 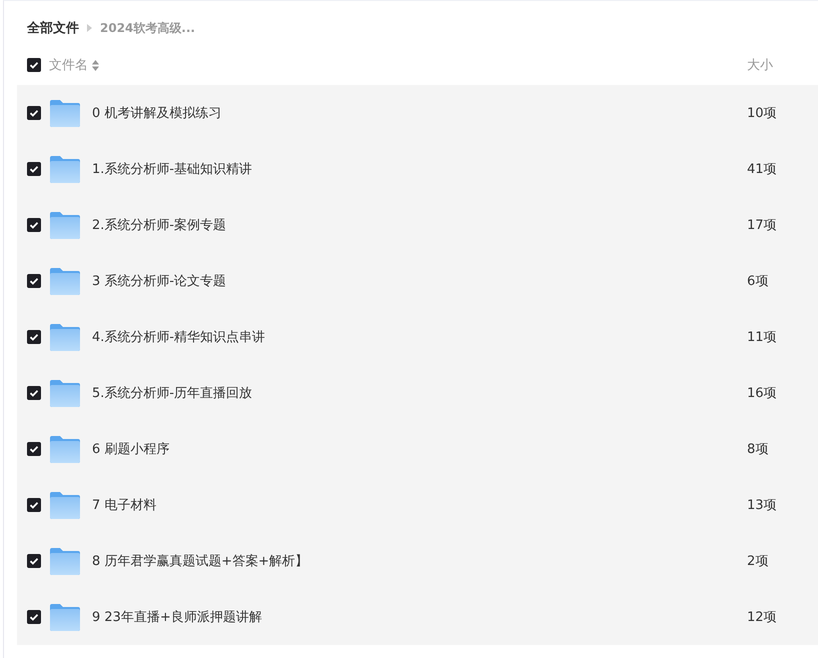 I want to click on item-count: 11项, so click(x=762, y=337).